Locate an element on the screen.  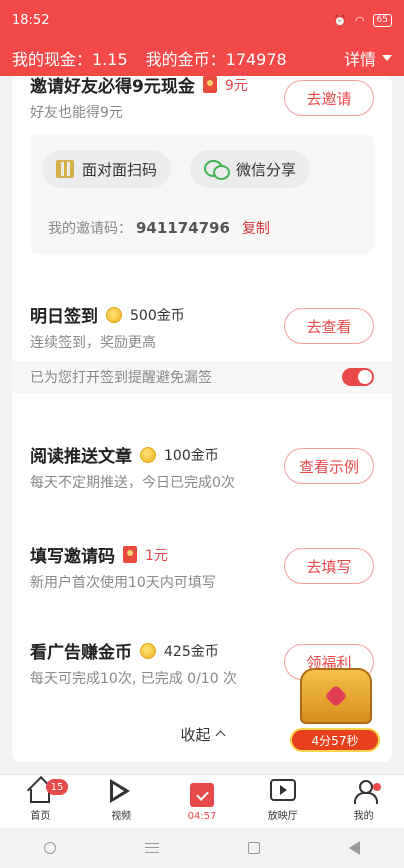
treasure-chest-widget: 4分57秒 is located at coordinates (336, 710).